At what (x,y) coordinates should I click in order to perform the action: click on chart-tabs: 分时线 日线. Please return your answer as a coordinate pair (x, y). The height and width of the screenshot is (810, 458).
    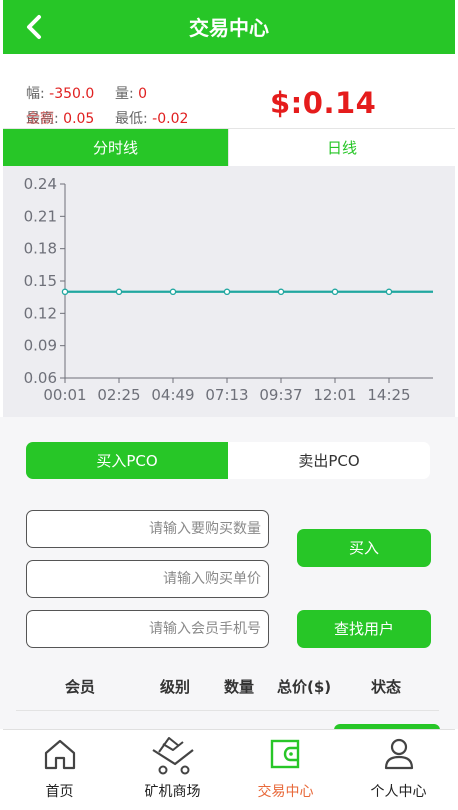
    Looking at the image, I should click on (229, 147).